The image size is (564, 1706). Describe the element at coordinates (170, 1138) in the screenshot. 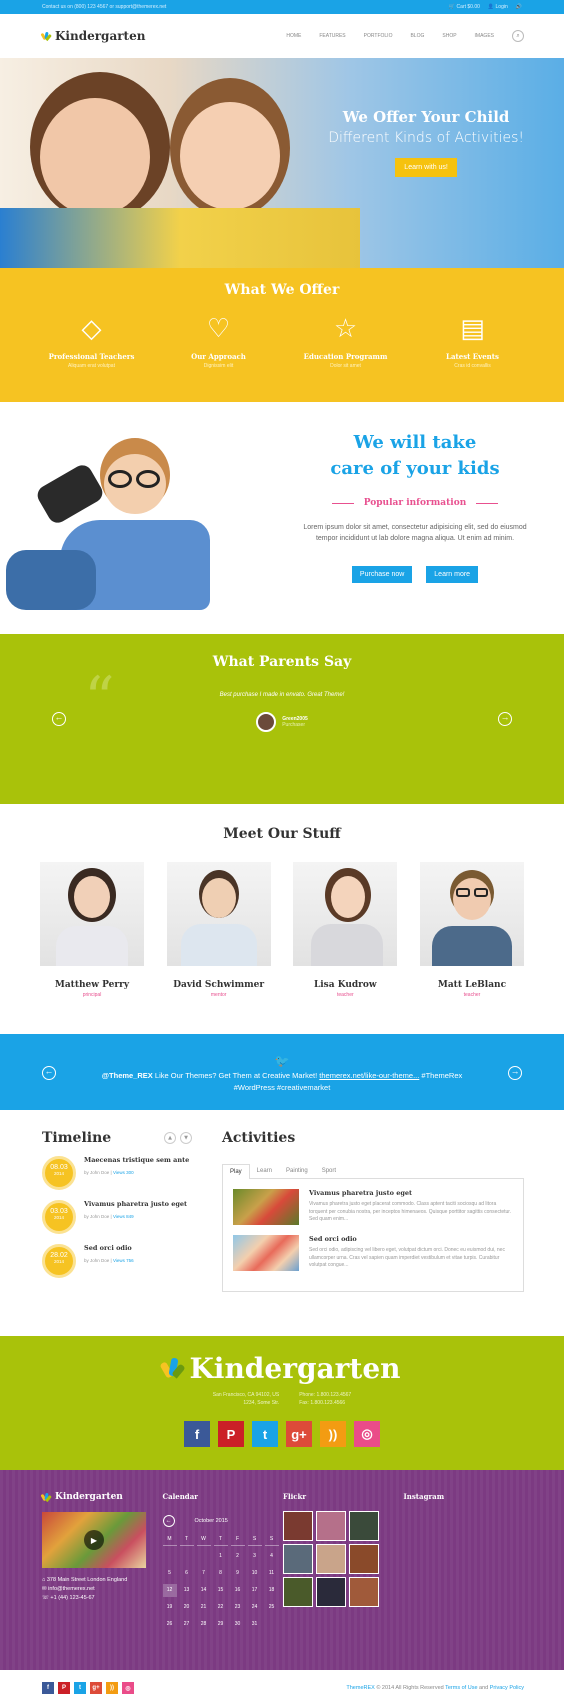

I see `timeline-up-icon: ▲` at that location.